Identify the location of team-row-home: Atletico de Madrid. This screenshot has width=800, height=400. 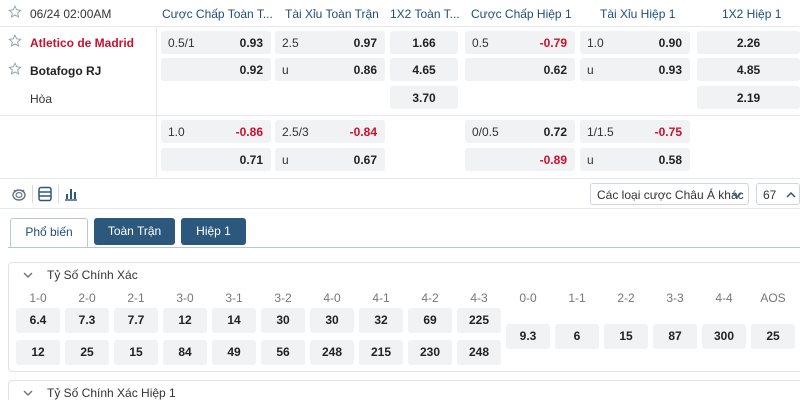
(78, 42).